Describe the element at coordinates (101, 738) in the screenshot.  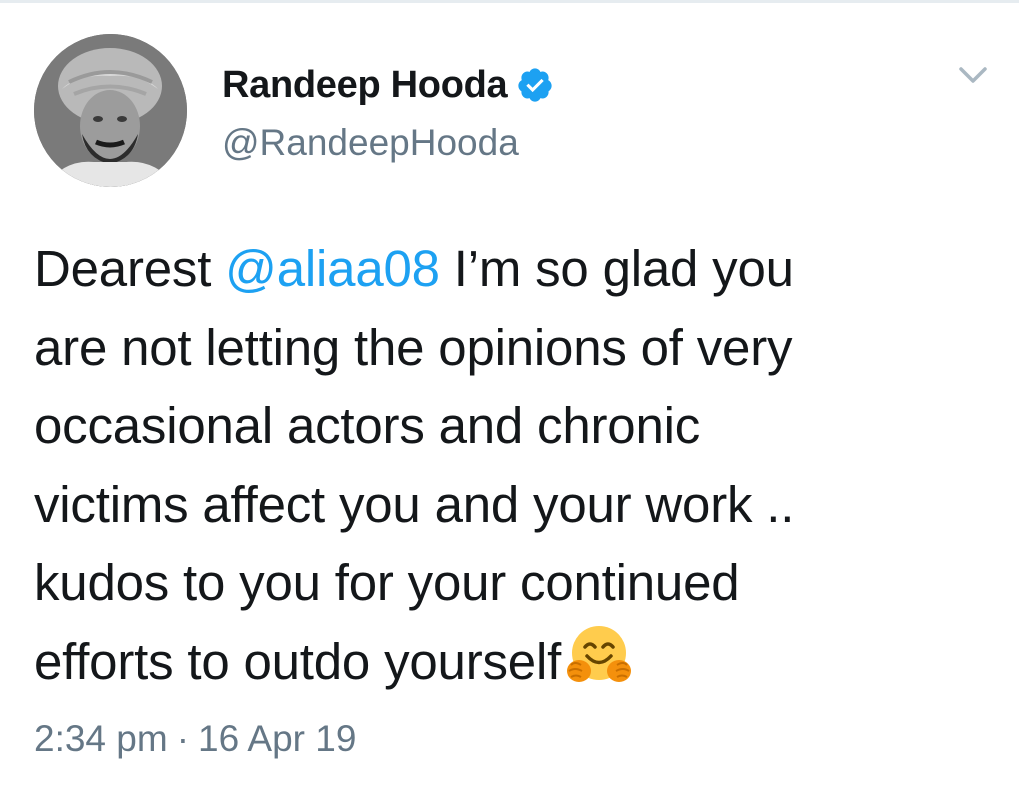
I see `tweet-time: 2:34 pm` at that location.